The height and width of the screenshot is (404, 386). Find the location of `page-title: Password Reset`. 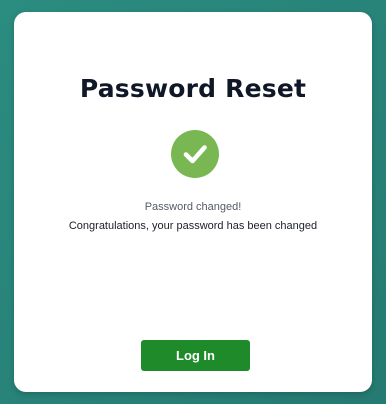

page-title: Password Reset is located at coordinates (193, 88).